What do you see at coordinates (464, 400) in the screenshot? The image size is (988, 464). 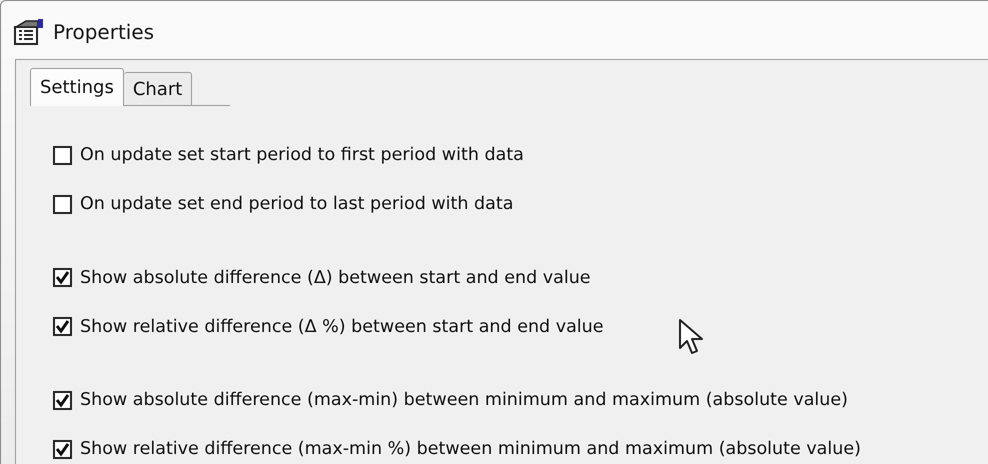 I see `checkbox-label: Show absolute difference (max-min) between minimum and maximum (absolute value)` at bounding box center [464, 400].